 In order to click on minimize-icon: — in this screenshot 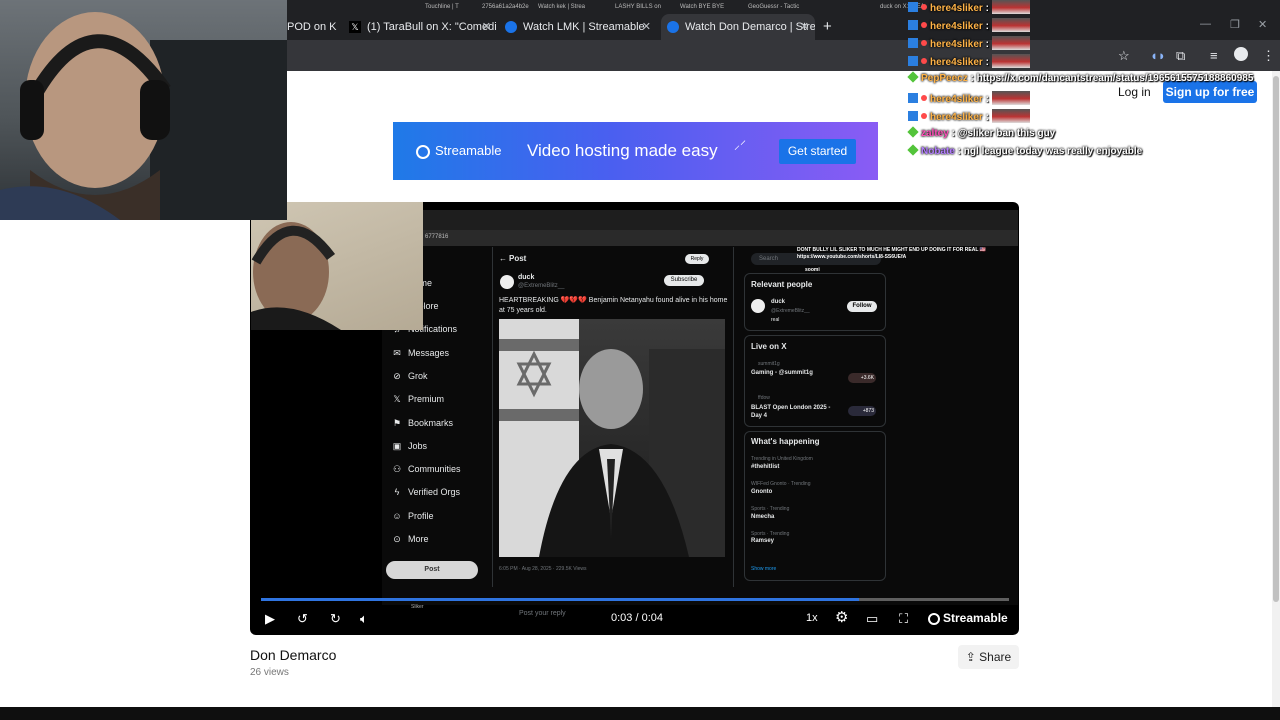, I will do `click(1205, 24)`.